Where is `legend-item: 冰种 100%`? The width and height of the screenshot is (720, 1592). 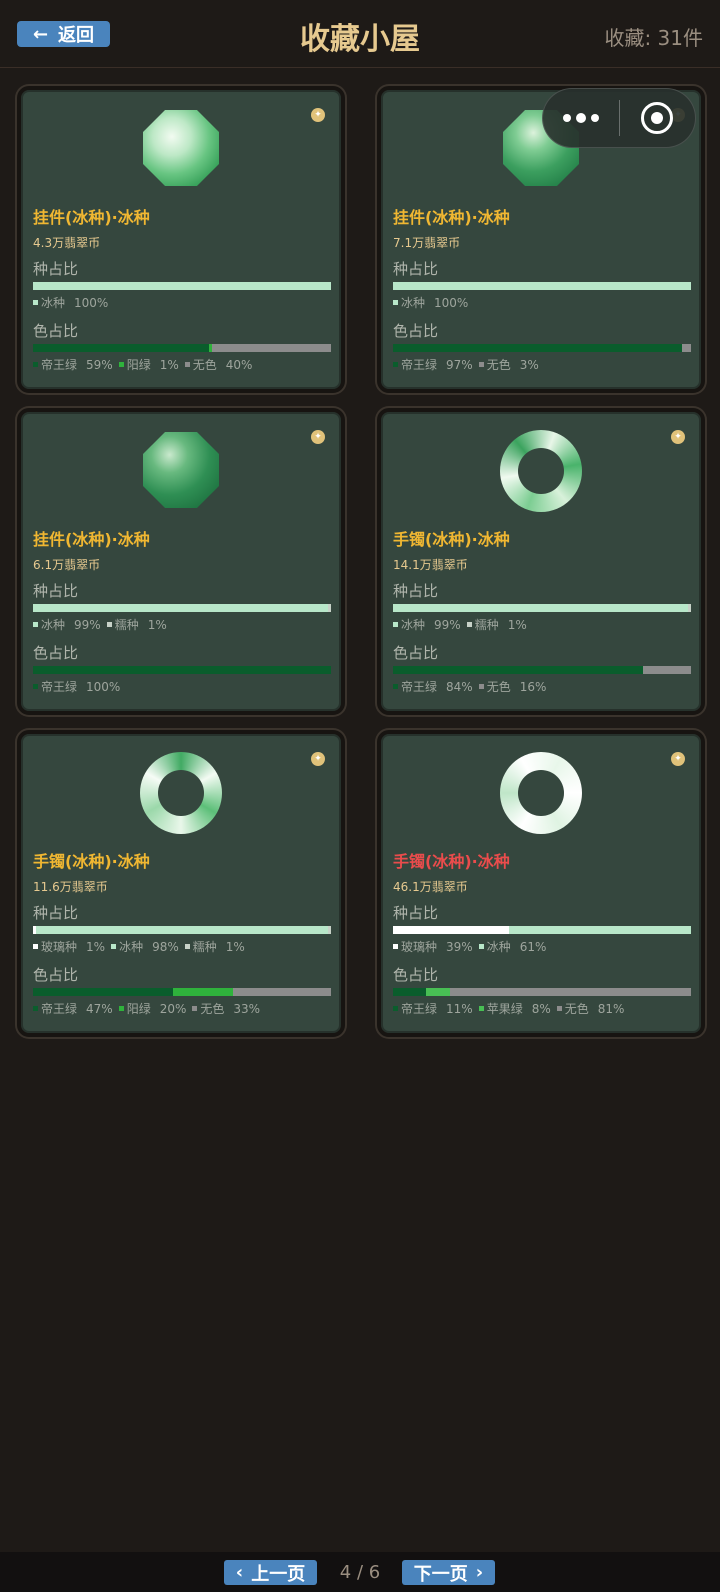
legend-item: 冰种 100% is located at coordinates (70, 302).